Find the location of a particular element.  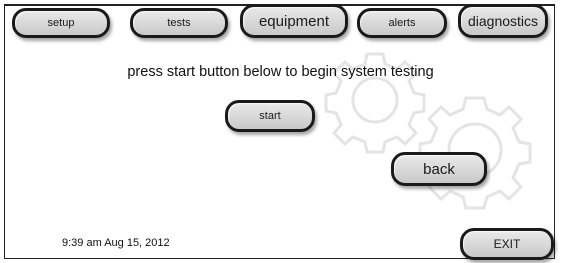

equipment-button: equipment is located at coordinates (294, 21).